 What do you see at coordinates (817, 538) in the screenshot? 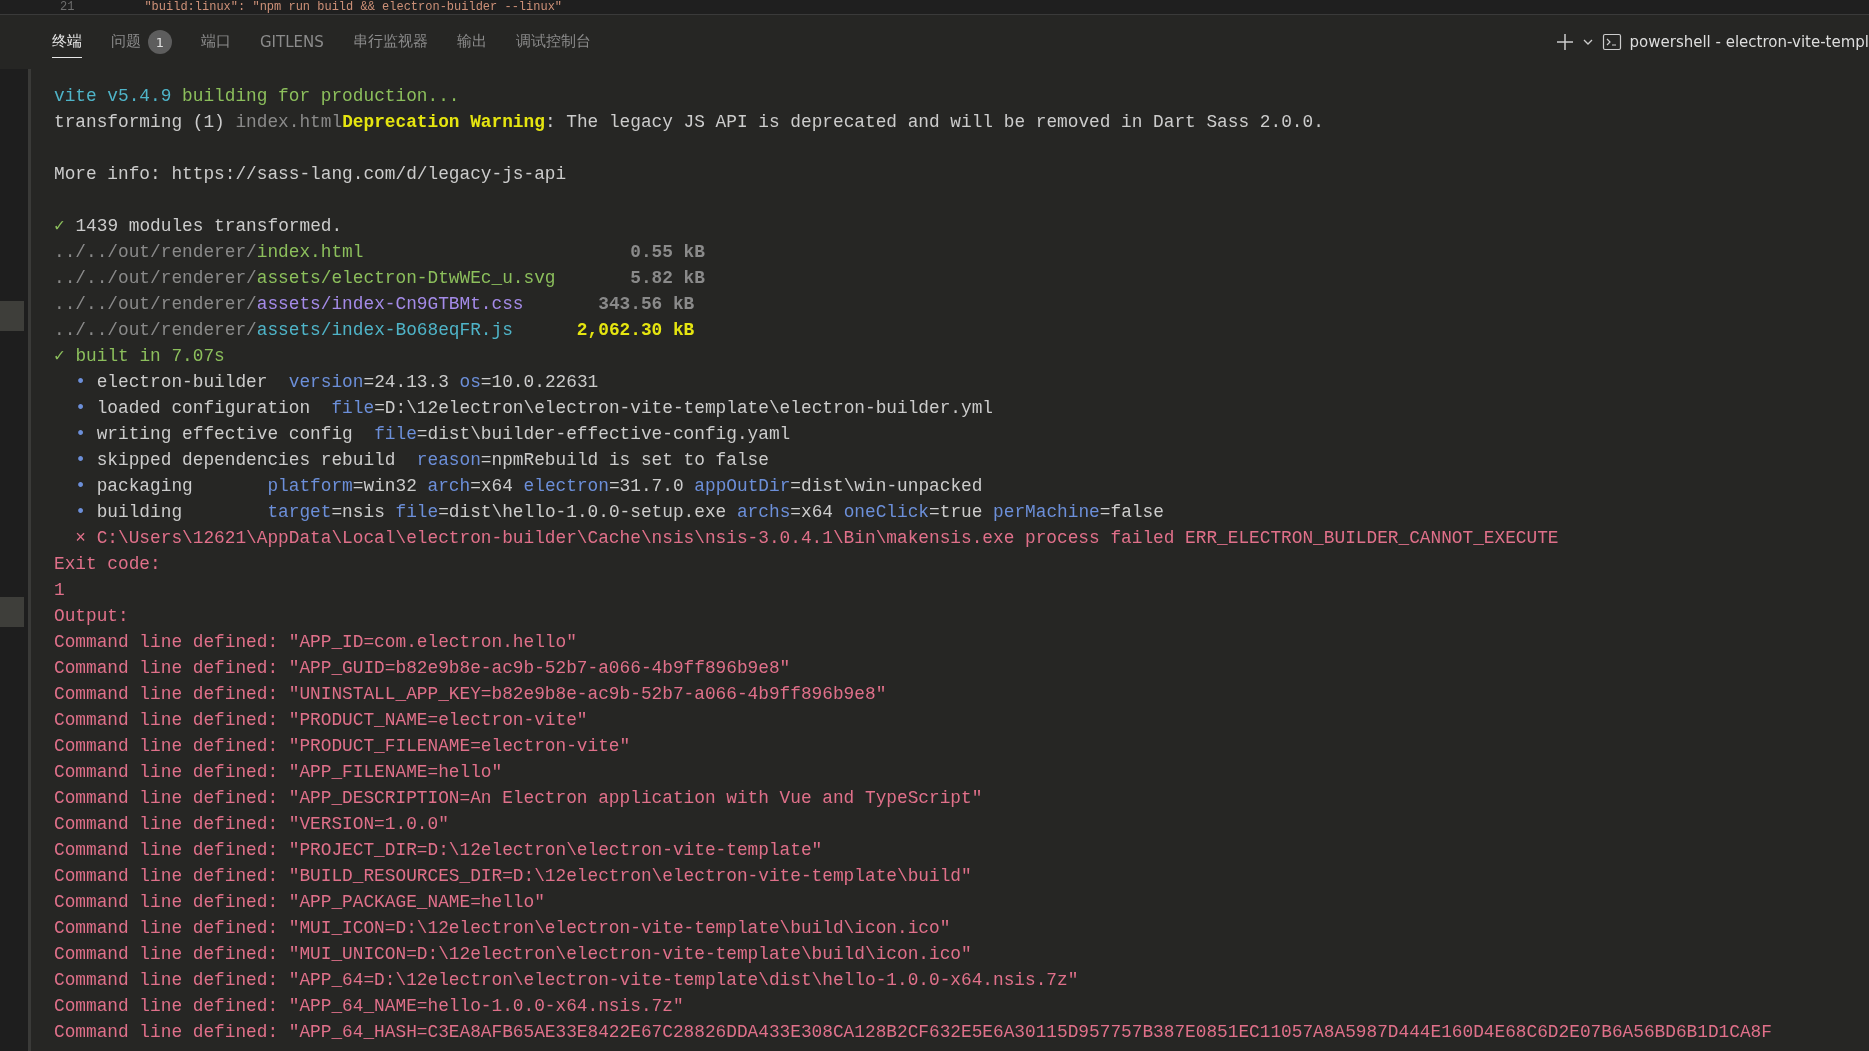
I see `terminal-line: × C:\Users\12621\AppData\Local\electron-builder\Cache\nsis\nsis-3.0.4.1\Bin\makensis.exe process failed ERR_ELECTRON_BUILDER_CANNOT_EXECUTE` at bounding box center [817, 538].